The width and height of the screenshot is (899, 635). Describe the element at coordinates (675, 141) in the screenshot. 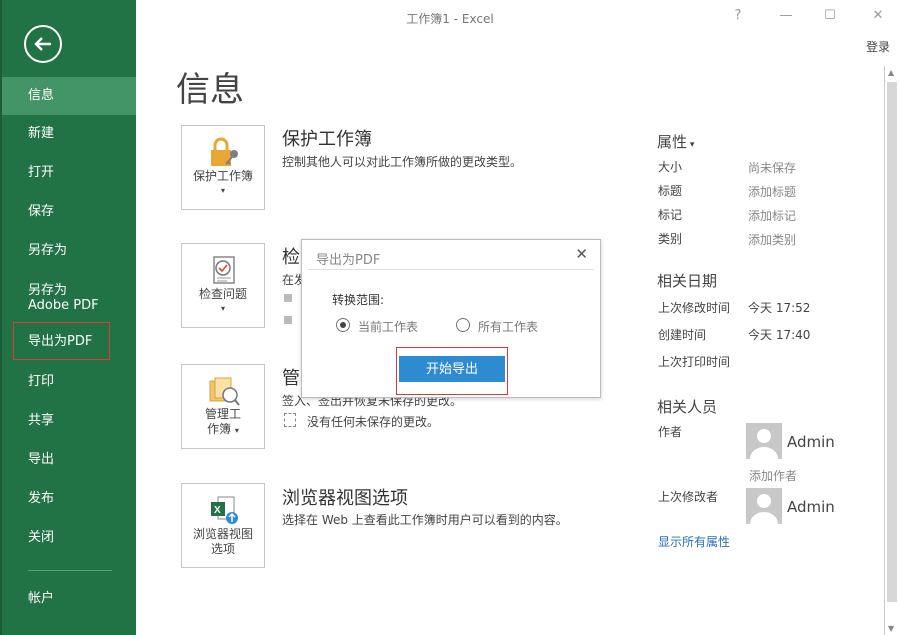

I see `properties-heading: 属性 ▾` at that location.